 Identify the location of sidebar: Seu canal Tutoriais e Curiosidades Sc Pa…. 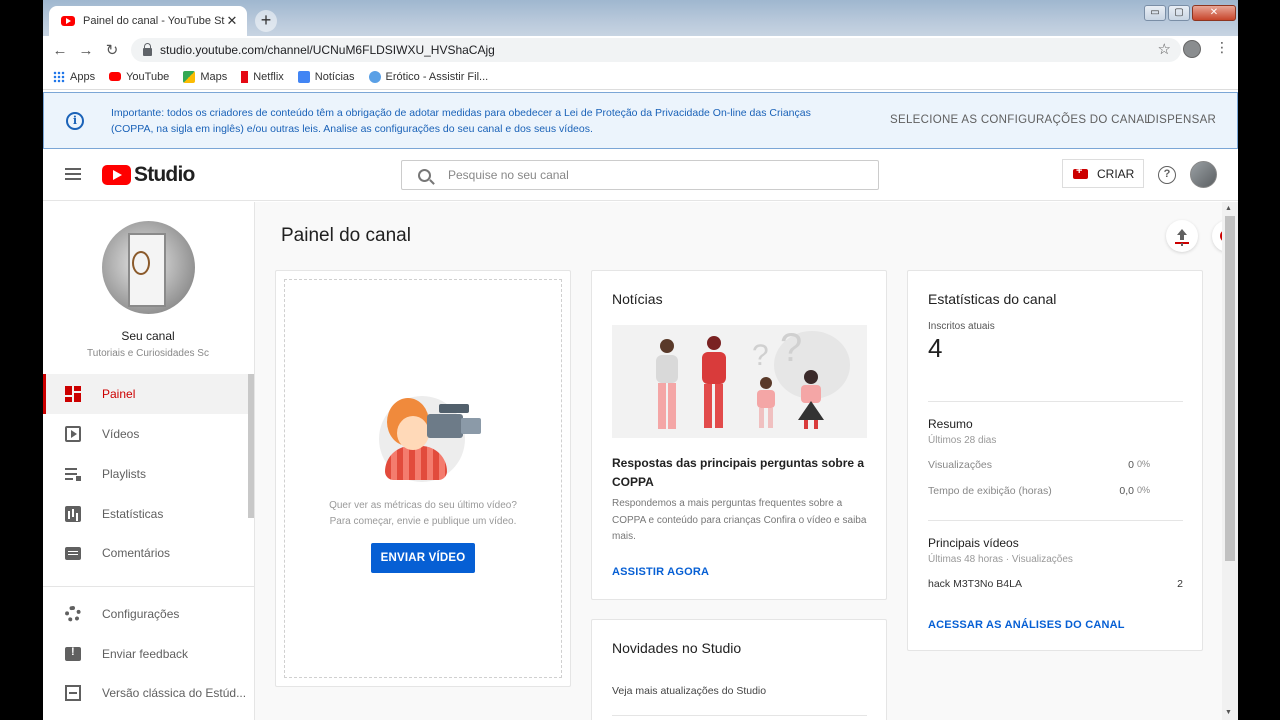
(149, 461).